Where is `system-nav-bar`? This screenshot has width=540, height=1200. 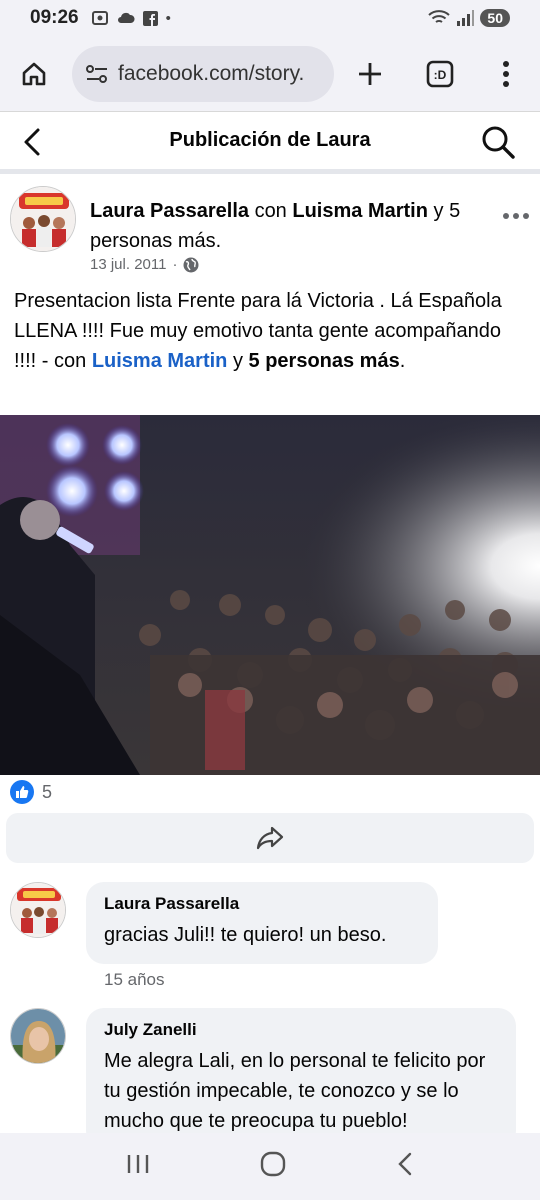 system-nav-bar is located at coordinates (270, 1166).